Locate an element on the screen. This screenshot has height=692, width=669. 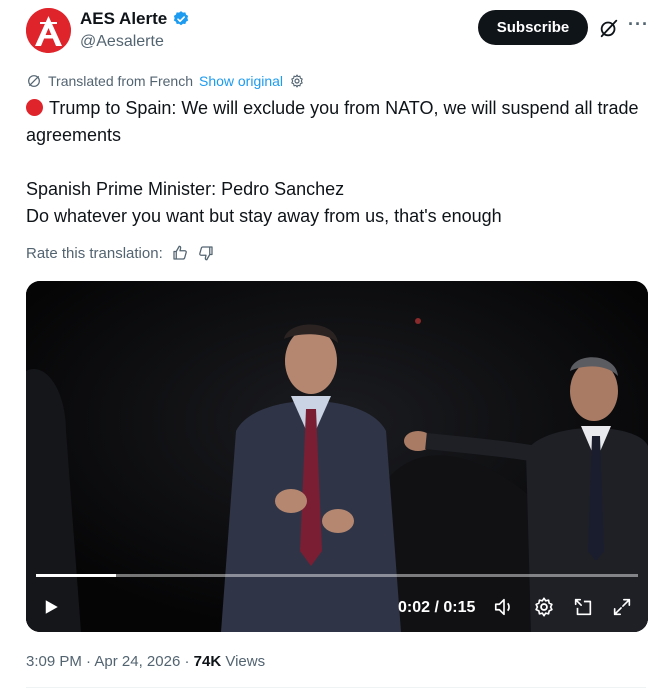
red-circle-emoji-icon is located at coordinates (34, 107).